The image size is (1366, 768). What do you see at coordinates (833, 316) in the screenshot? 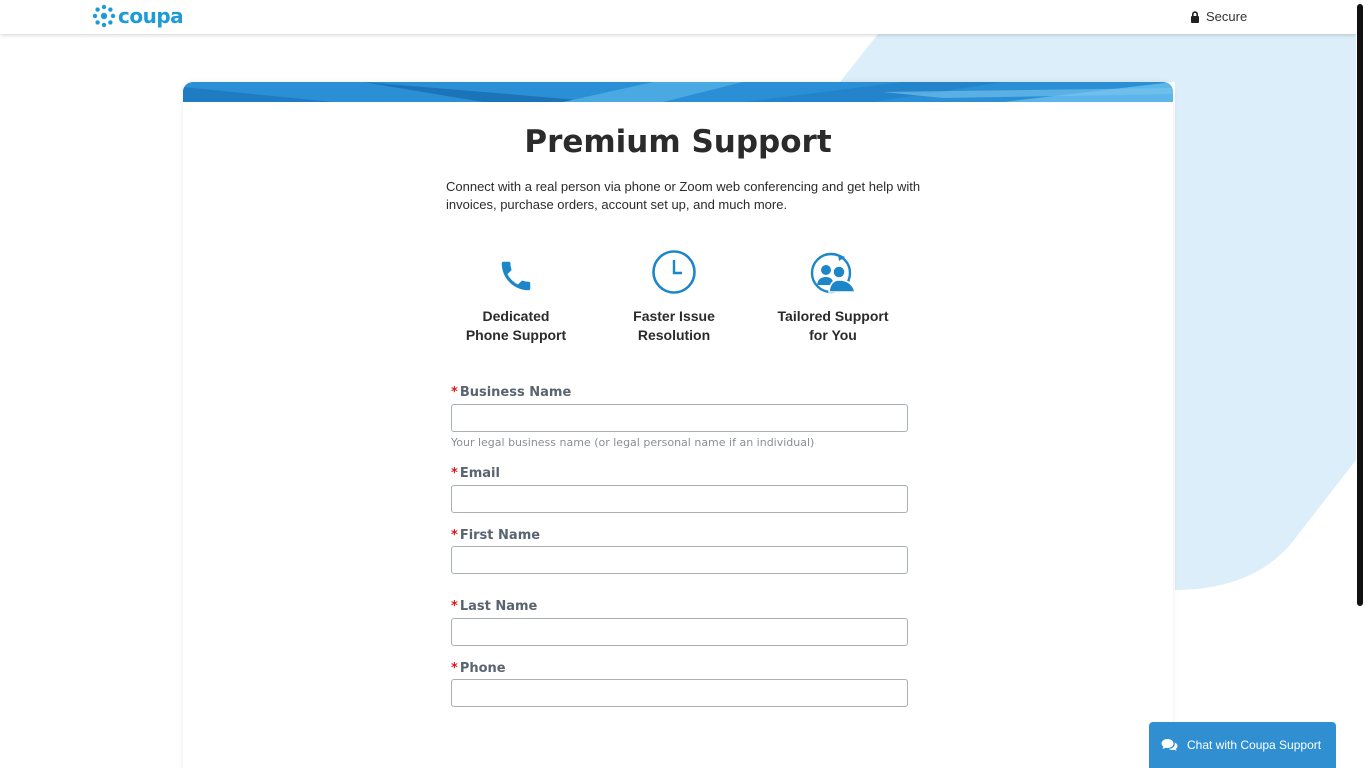
I see `feature-label-line1: Tailored Support` at bounding box center [833, 316].